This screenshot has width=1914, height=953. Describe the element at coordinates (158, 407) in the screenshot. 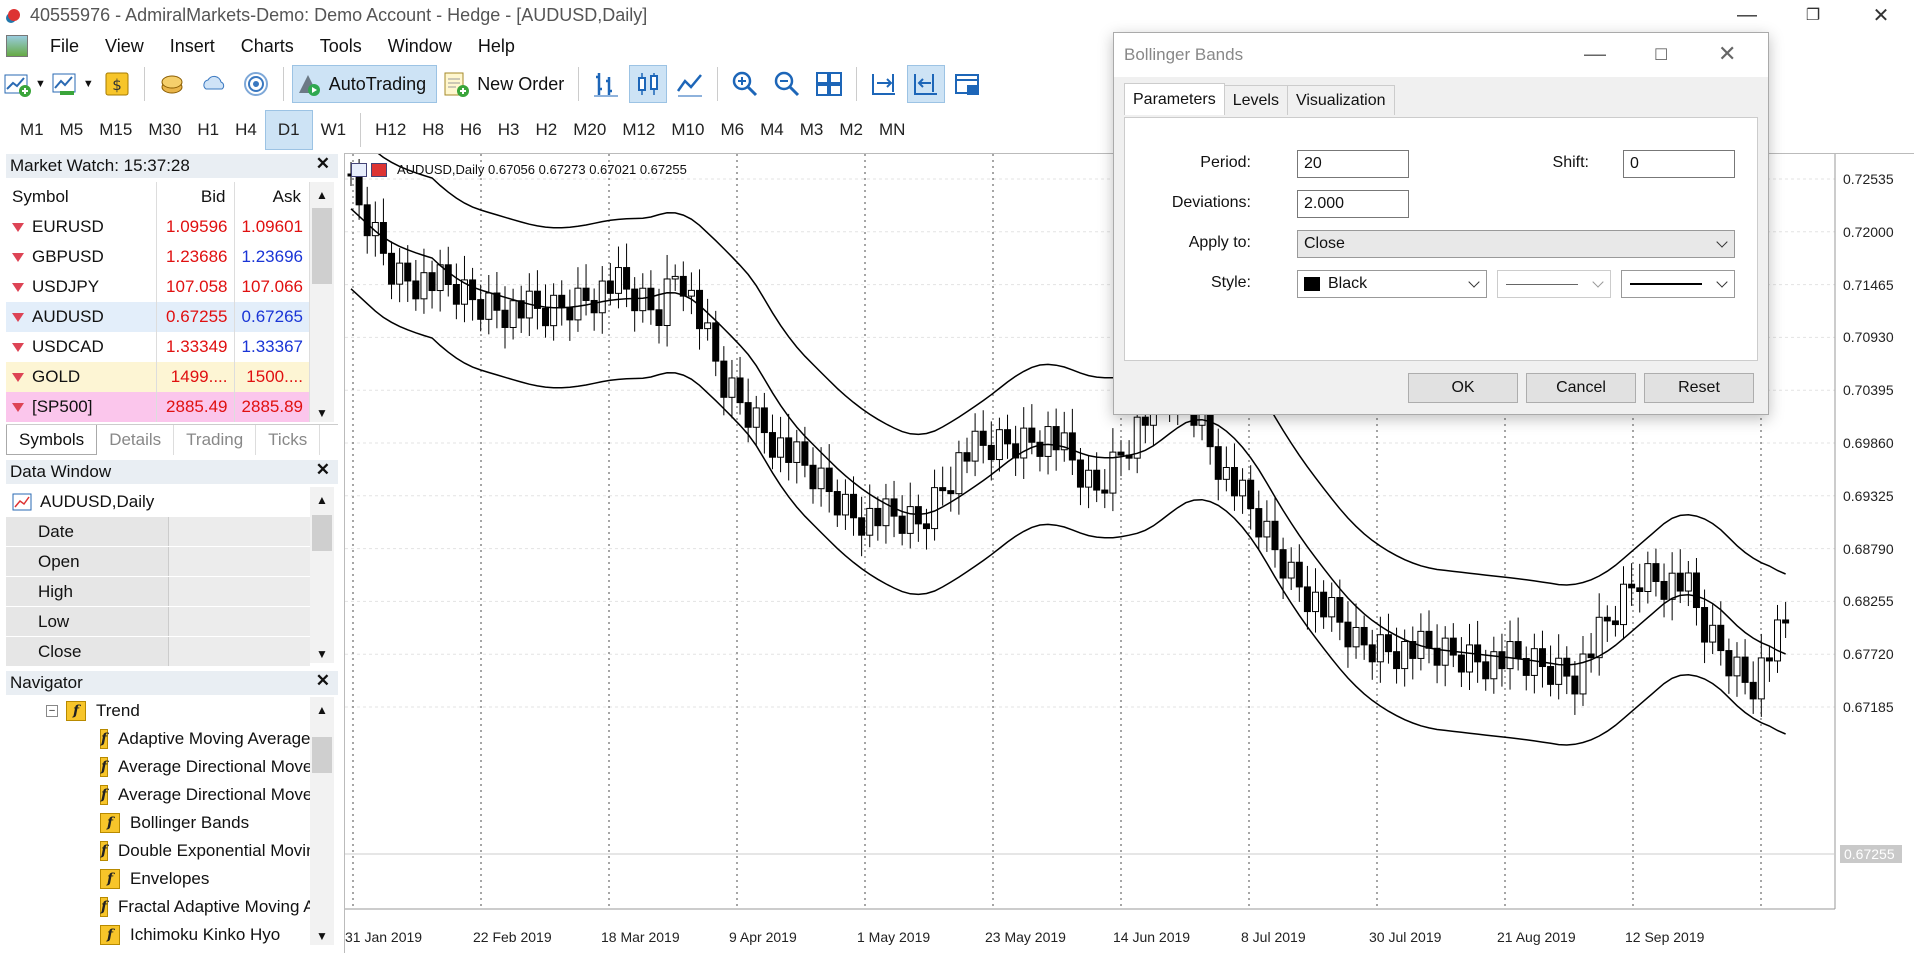

I see `market-watch-row: [SP500] 2885.49 2885.89` at that location.